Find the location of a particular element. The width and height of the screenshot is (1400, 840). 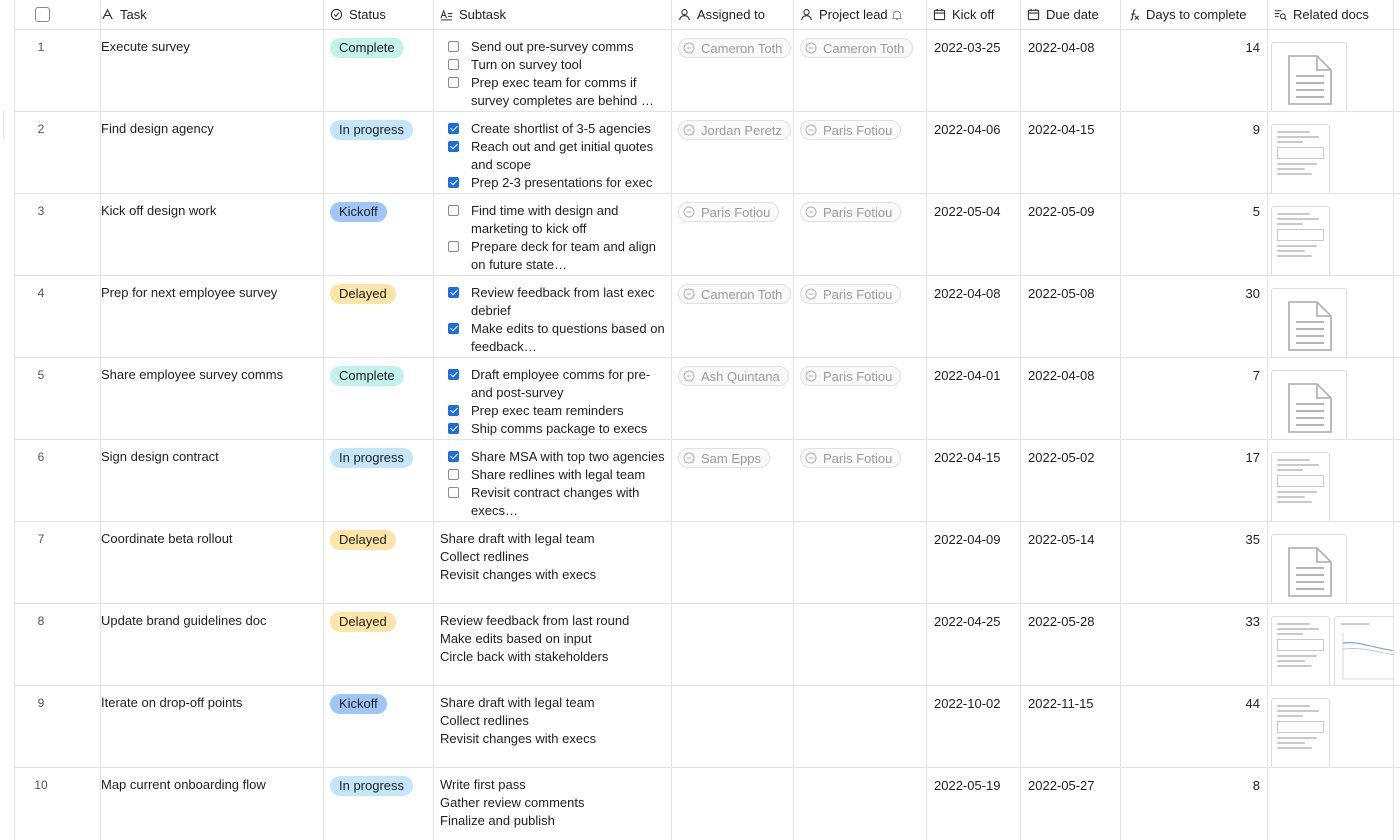

assigned-cell is located at coordinates (733, 562).